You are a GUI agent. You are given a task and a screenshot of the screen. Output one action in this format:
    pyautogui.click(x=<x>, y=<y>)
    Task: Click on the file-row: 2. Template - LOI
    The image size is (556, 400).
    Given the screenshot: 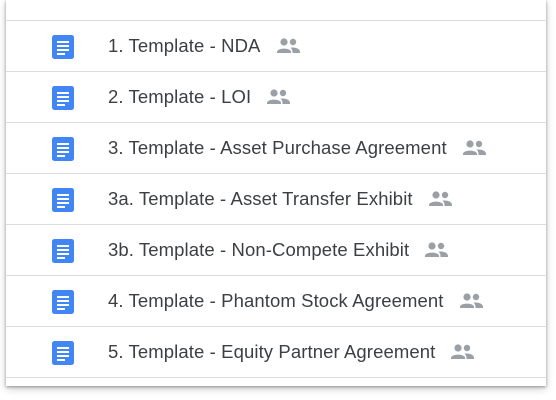 What is the action you would take?
    pyautogui.click(x=276, y=97)
    